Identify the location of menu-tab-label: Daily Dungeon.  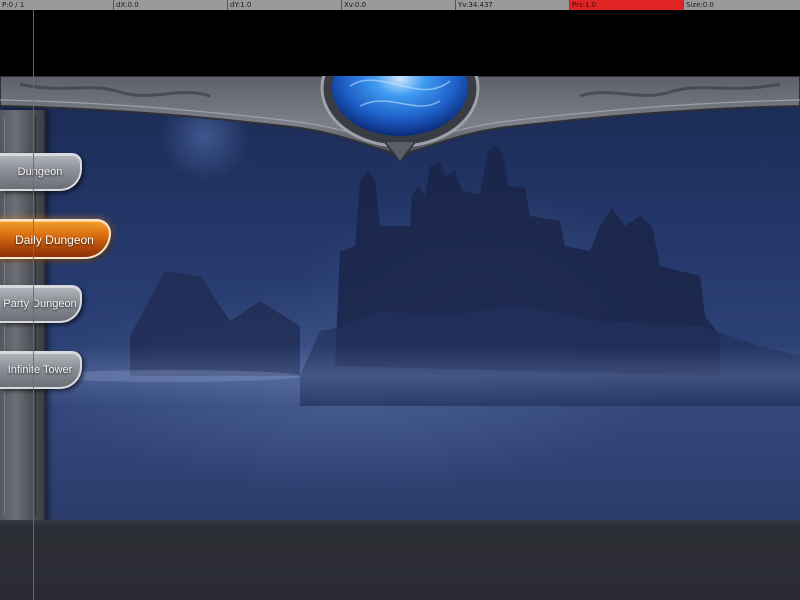
(54, 240).